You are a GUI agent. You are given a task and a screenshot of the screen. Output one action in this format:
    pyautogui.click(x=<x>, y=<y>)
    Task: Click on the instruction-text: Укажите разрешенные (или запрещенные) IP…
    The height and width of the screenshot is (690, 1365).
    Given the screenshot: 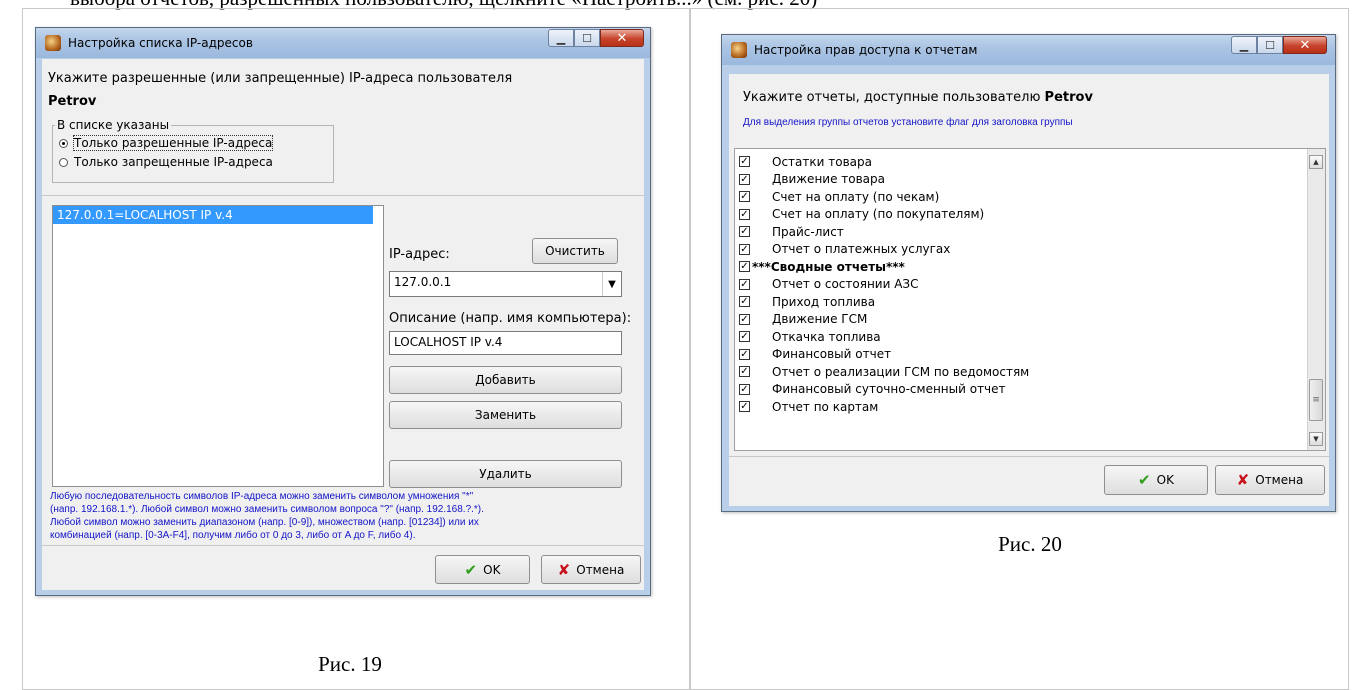 What is the action you would take?
    pyautogui.click(x=280, y=78)
    